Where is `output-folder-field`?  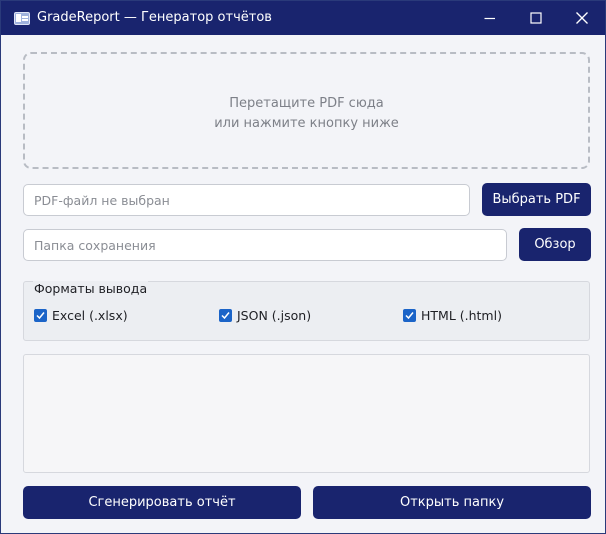
output-folder-field is located at coordinates (265, 245).